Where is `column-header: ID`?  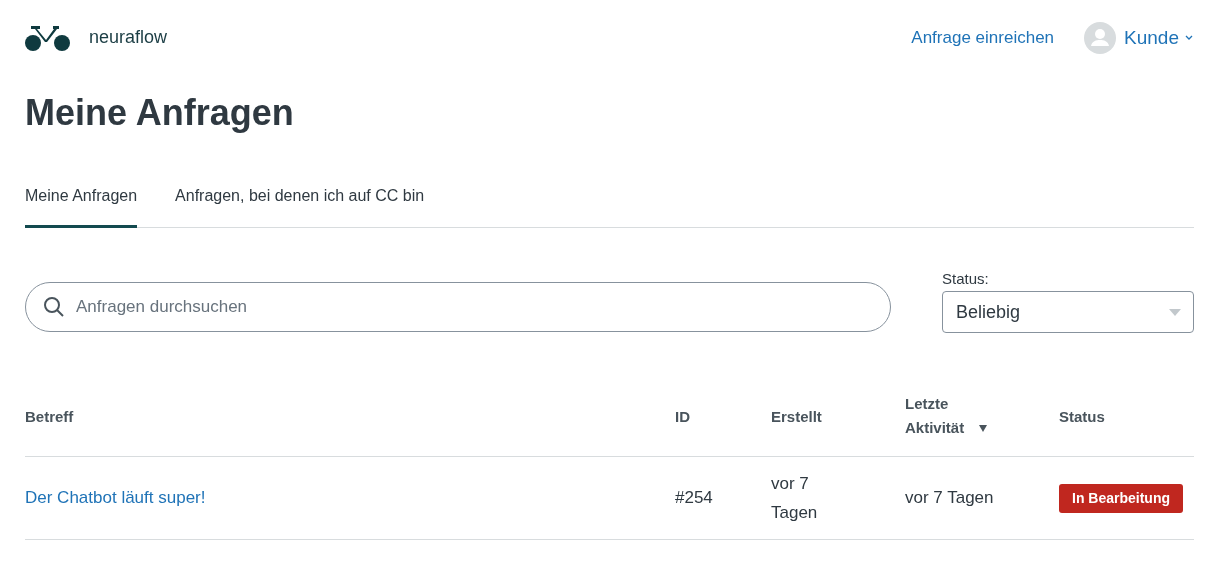 column-header: ID is located at coordinates (682, 416).